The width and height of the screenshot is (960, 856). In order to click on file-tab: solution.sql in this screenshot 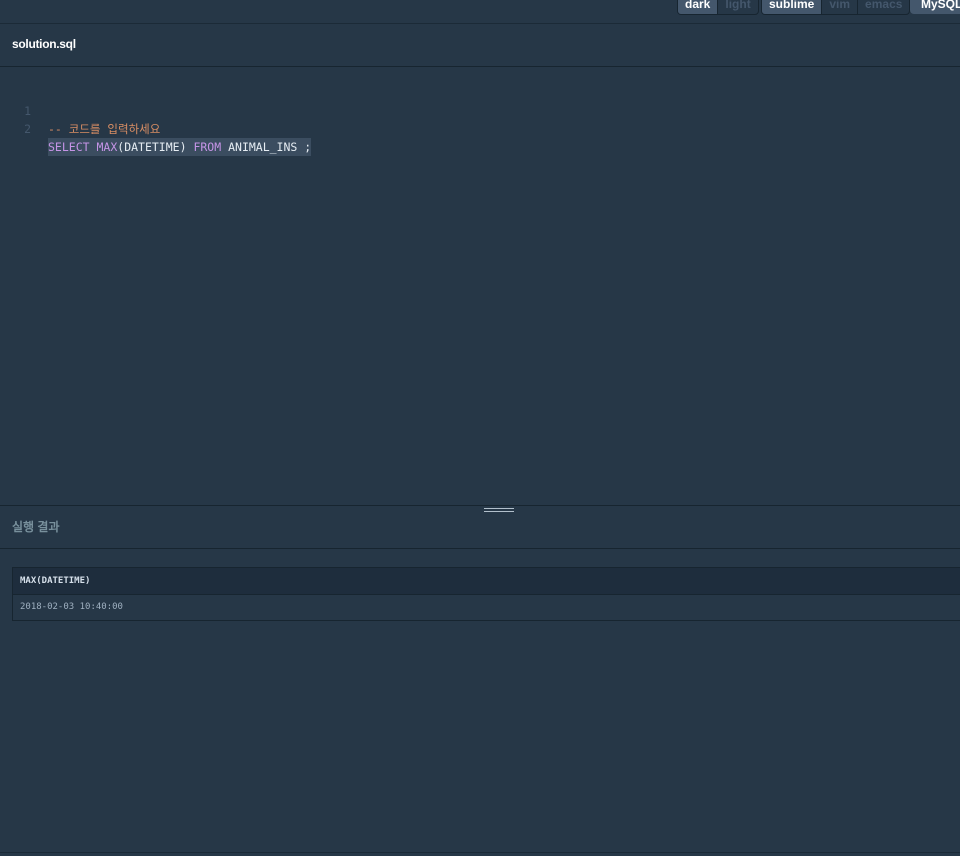, I will do `click(44, 44)`.